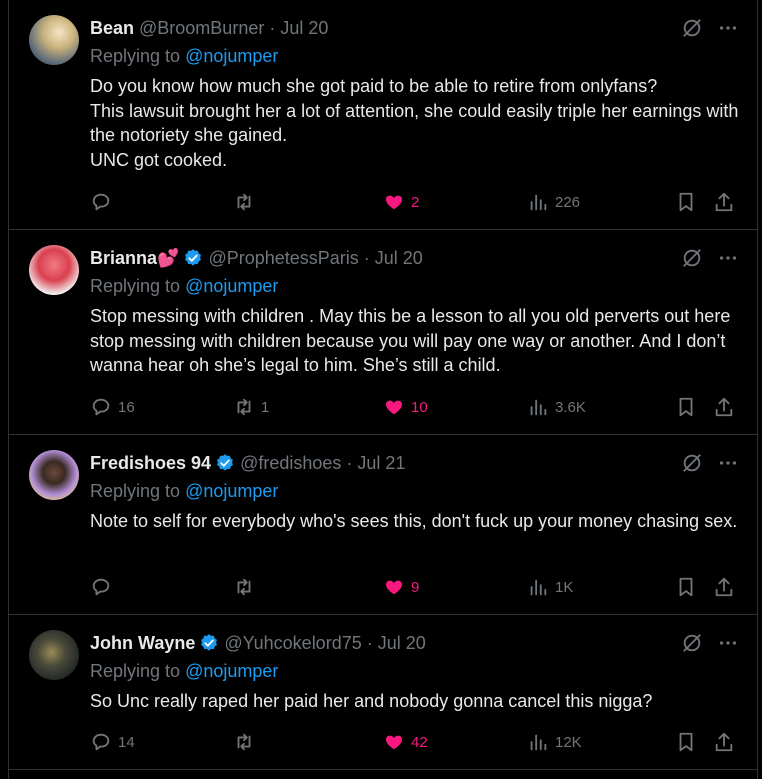  What do you see at coordinates (568, 742) in the screenshot?
I see `view-count: 12K` at bounding box center [568, 742].